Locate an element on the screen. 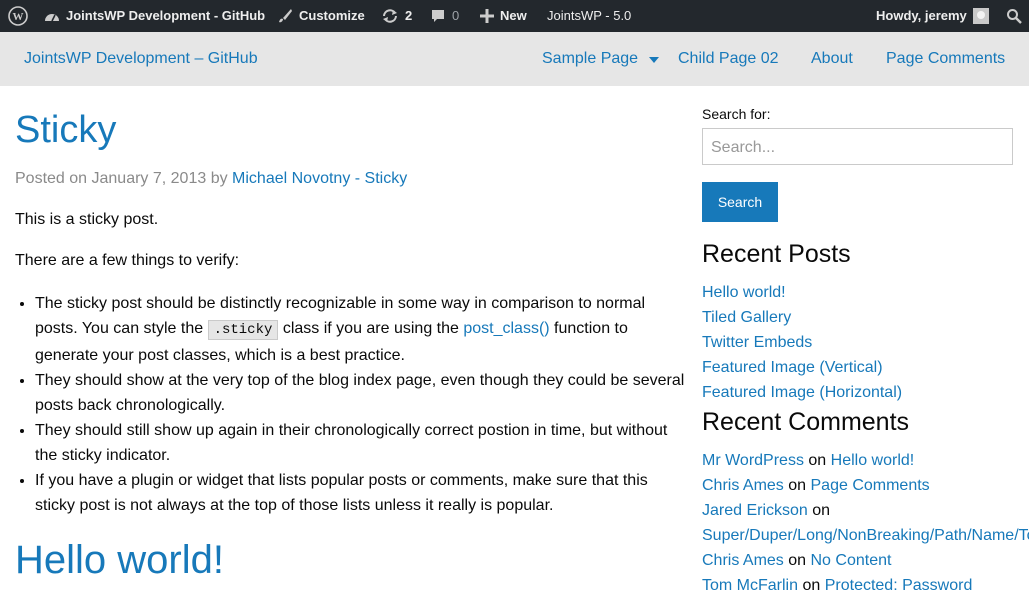 This screenshot has width=1029, height=598. search-icon is located at coordinates (1014, 16).